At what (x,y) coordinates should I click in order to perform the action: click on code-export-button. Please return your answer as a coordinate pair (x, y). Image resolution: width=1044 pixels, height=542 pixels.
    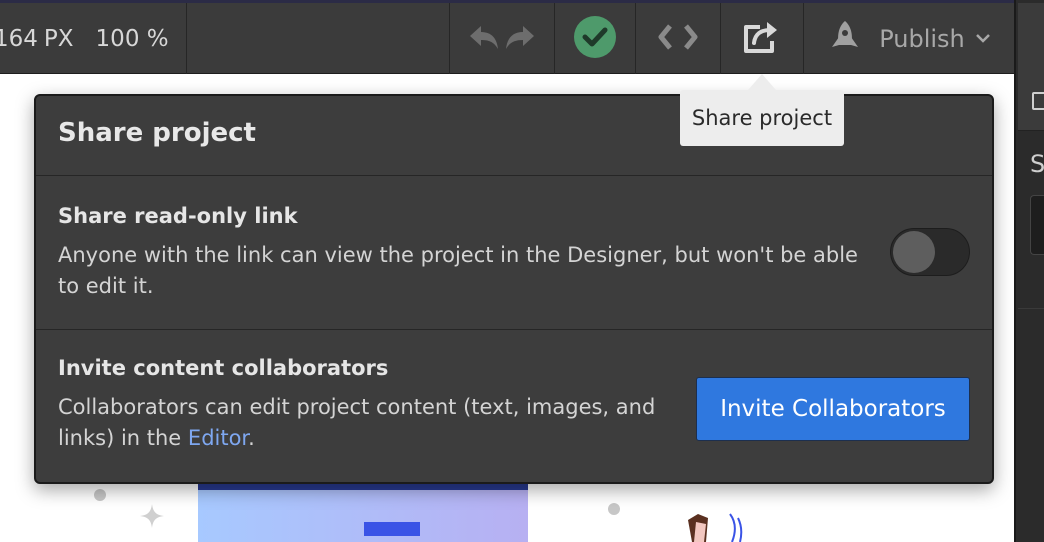
    Looking at the image, I should click on (678, 38).